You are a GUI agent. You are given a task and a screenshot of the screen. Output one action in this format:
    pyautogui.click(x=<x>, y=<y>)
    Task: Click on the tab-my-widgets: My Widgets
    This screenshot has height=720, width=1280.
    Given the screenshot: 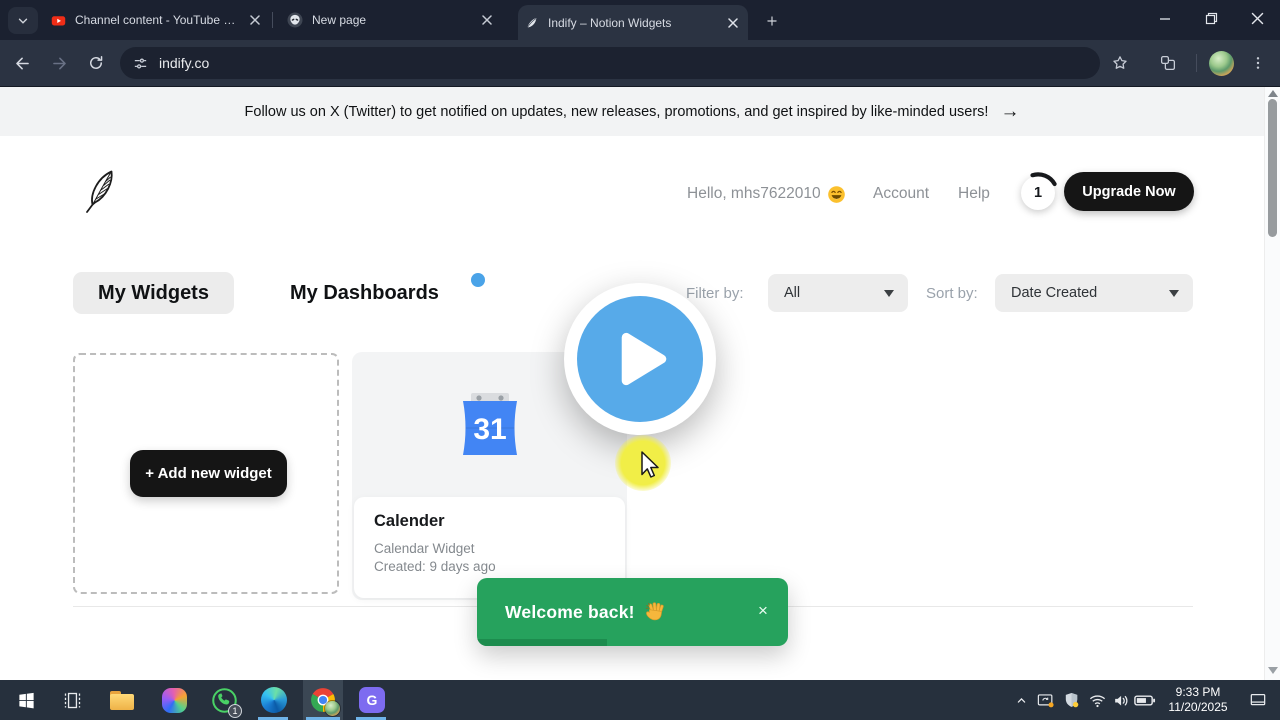 What is the action you would take?
    pyautogui.click(x=153, y=293)
    